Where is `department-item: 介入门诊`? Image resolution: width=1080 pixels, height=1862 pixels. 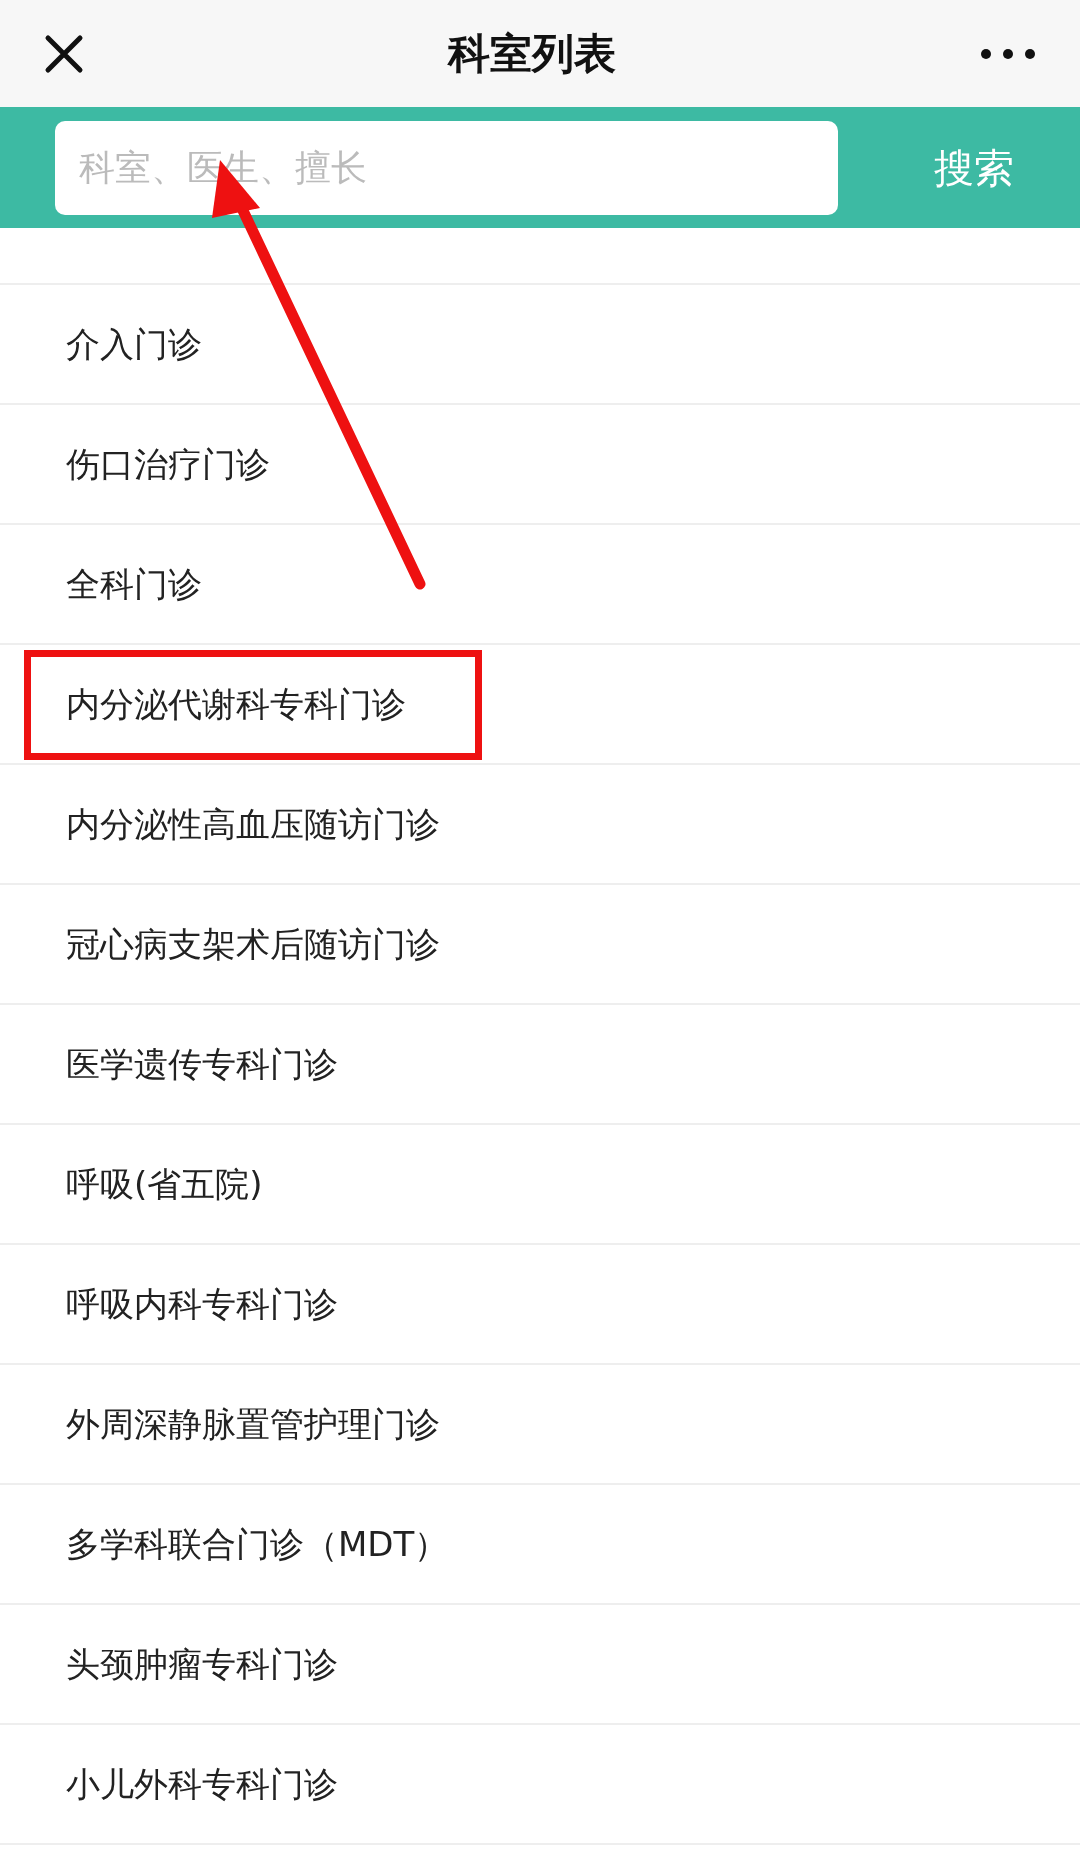 department-item: 介入门诊 is located at coordinates (134, 344).